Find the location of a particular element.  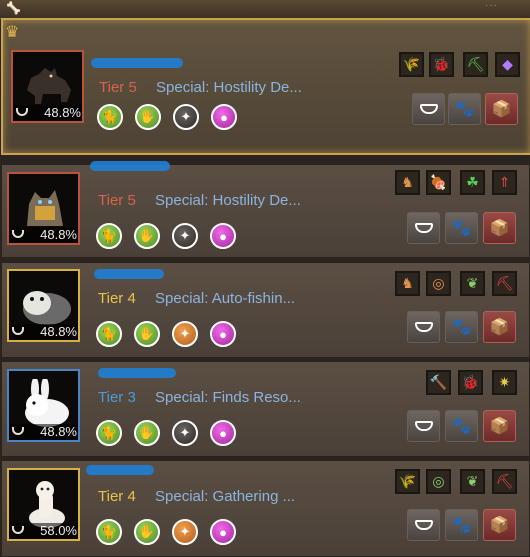

window-top-bar: 🦴 ··· is located at coordinates (265, 9).